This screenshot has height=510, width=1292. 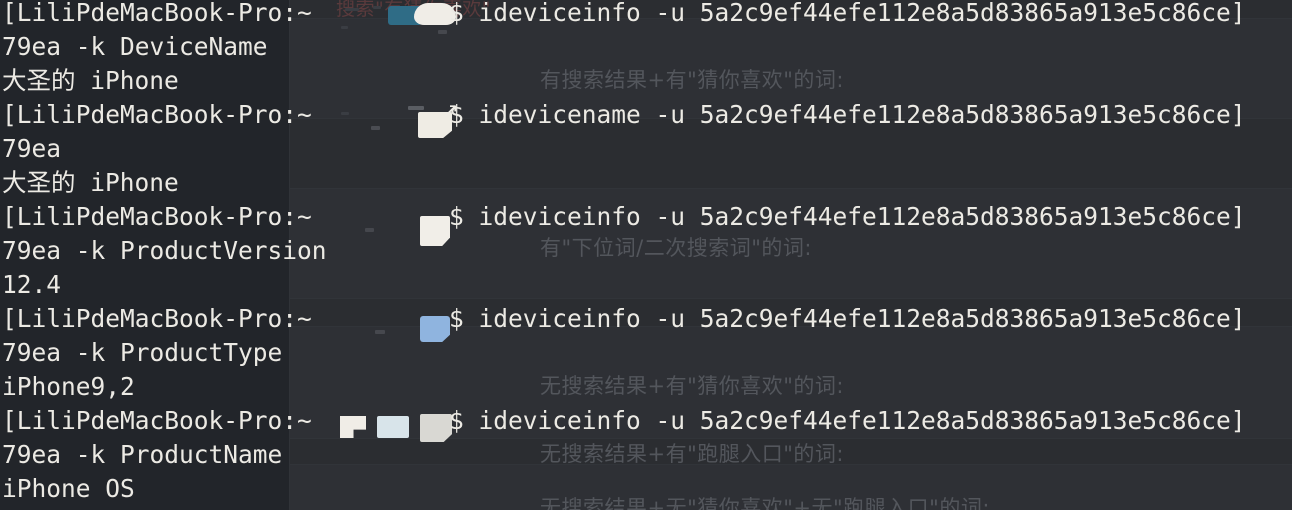 I want to click on terminal-line: iPhone OS, so click(x=68, y=488).